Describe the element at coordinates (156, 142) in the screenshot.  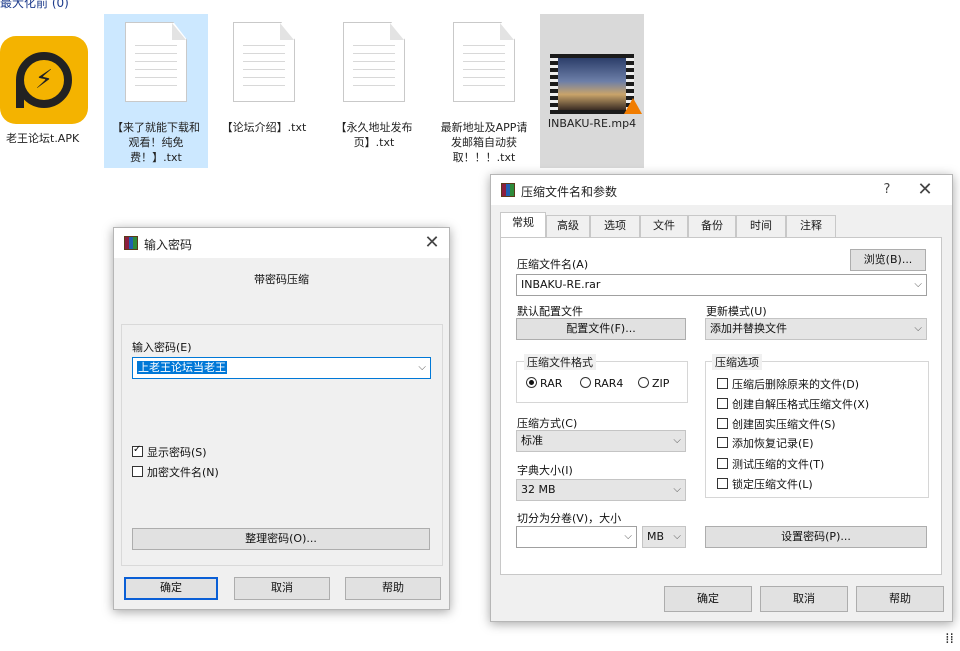
I see `file-name: 【来了就能下载和观看！纯免费！】.txt` at that location.